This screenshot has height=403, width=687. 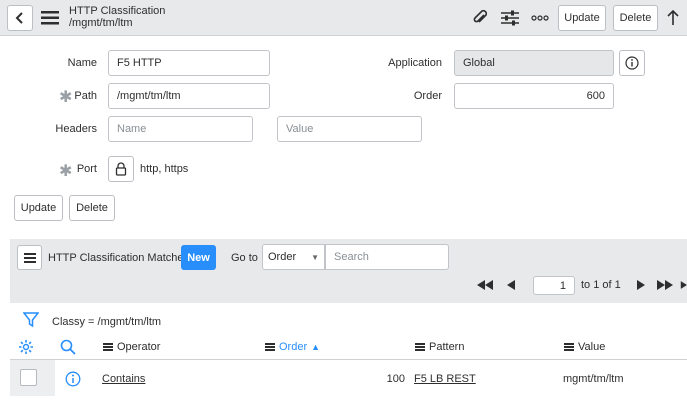 I want to click on goto-field-value: Order, so click(x=282, y=257).